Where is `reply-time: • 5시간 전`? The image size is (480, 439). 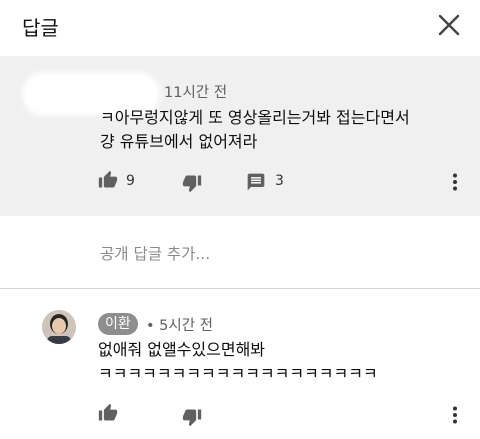
reply-time: • 5시간 전 is located at coordinates (180, 326).